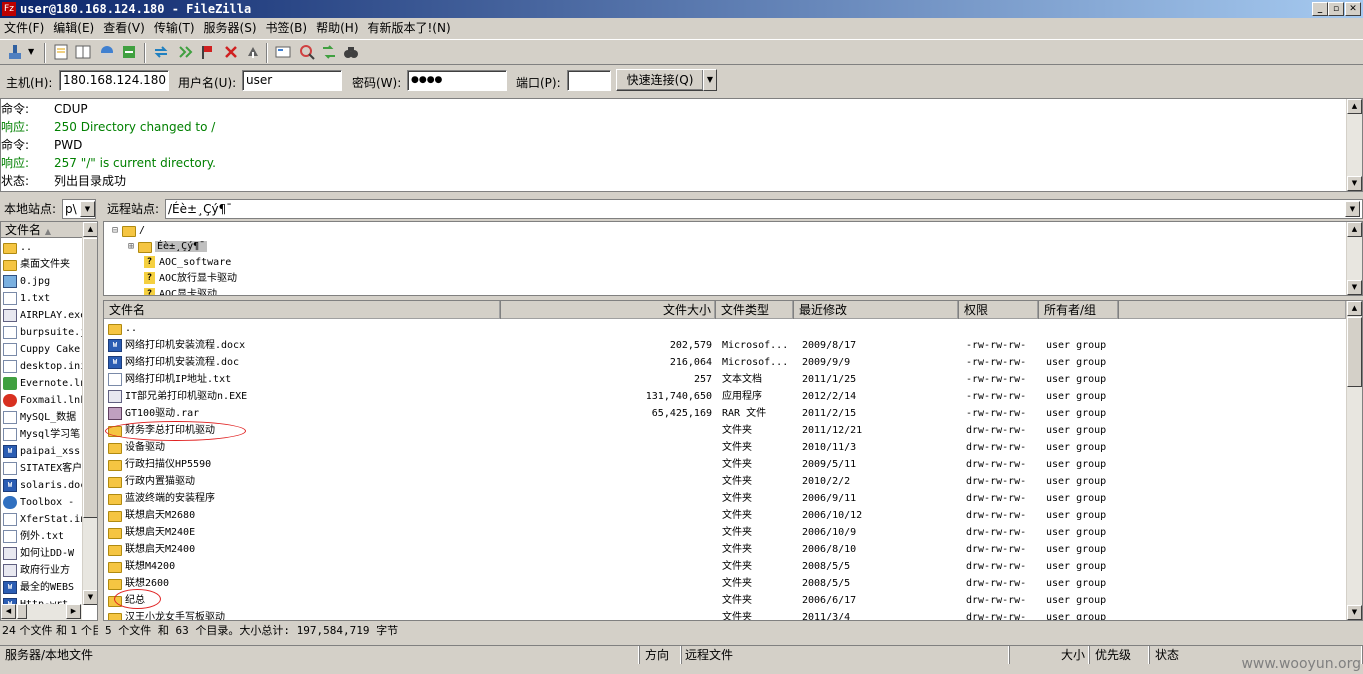  Describe the element at coordinates (182, 279) in the screenshot. I see `tree-node: ? AOC放行显卡驱动` at that location.